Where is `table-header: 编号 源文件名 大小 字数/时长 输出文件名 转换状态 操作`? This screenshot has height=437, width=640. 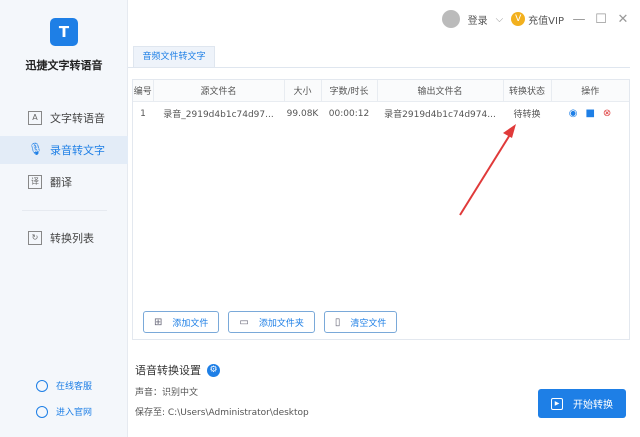
table-header: 编号 源文件名 大小 字数/时长 输出文件名 转换状态 操作 is located at coordinates (381, 91).